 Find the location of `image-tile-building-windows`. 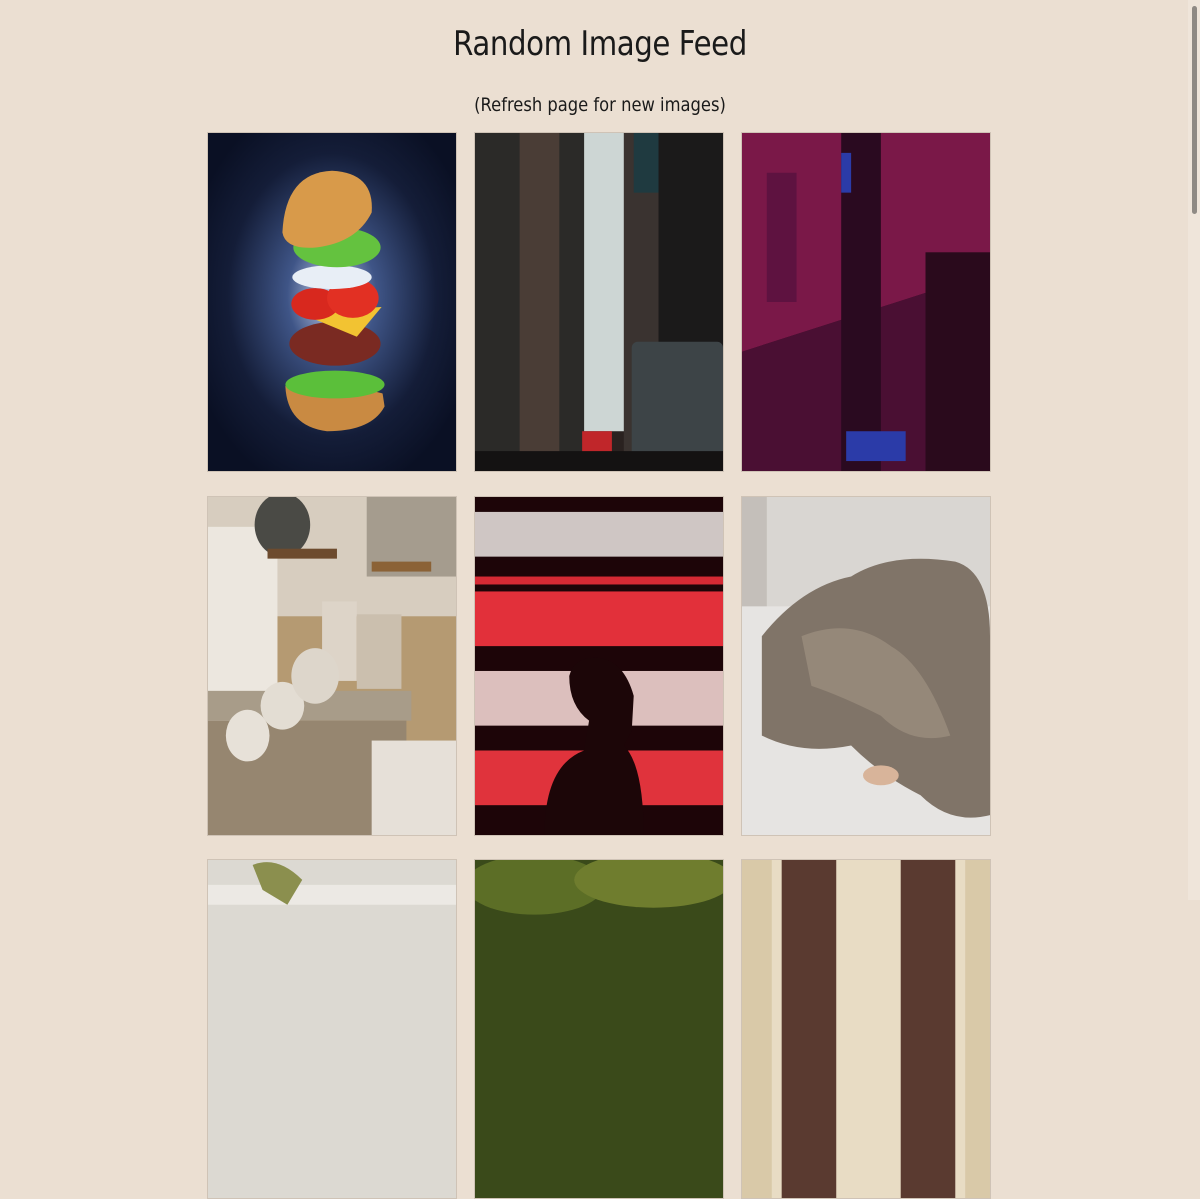

image-tile-building-windows is located at coordinates (866, 1029).